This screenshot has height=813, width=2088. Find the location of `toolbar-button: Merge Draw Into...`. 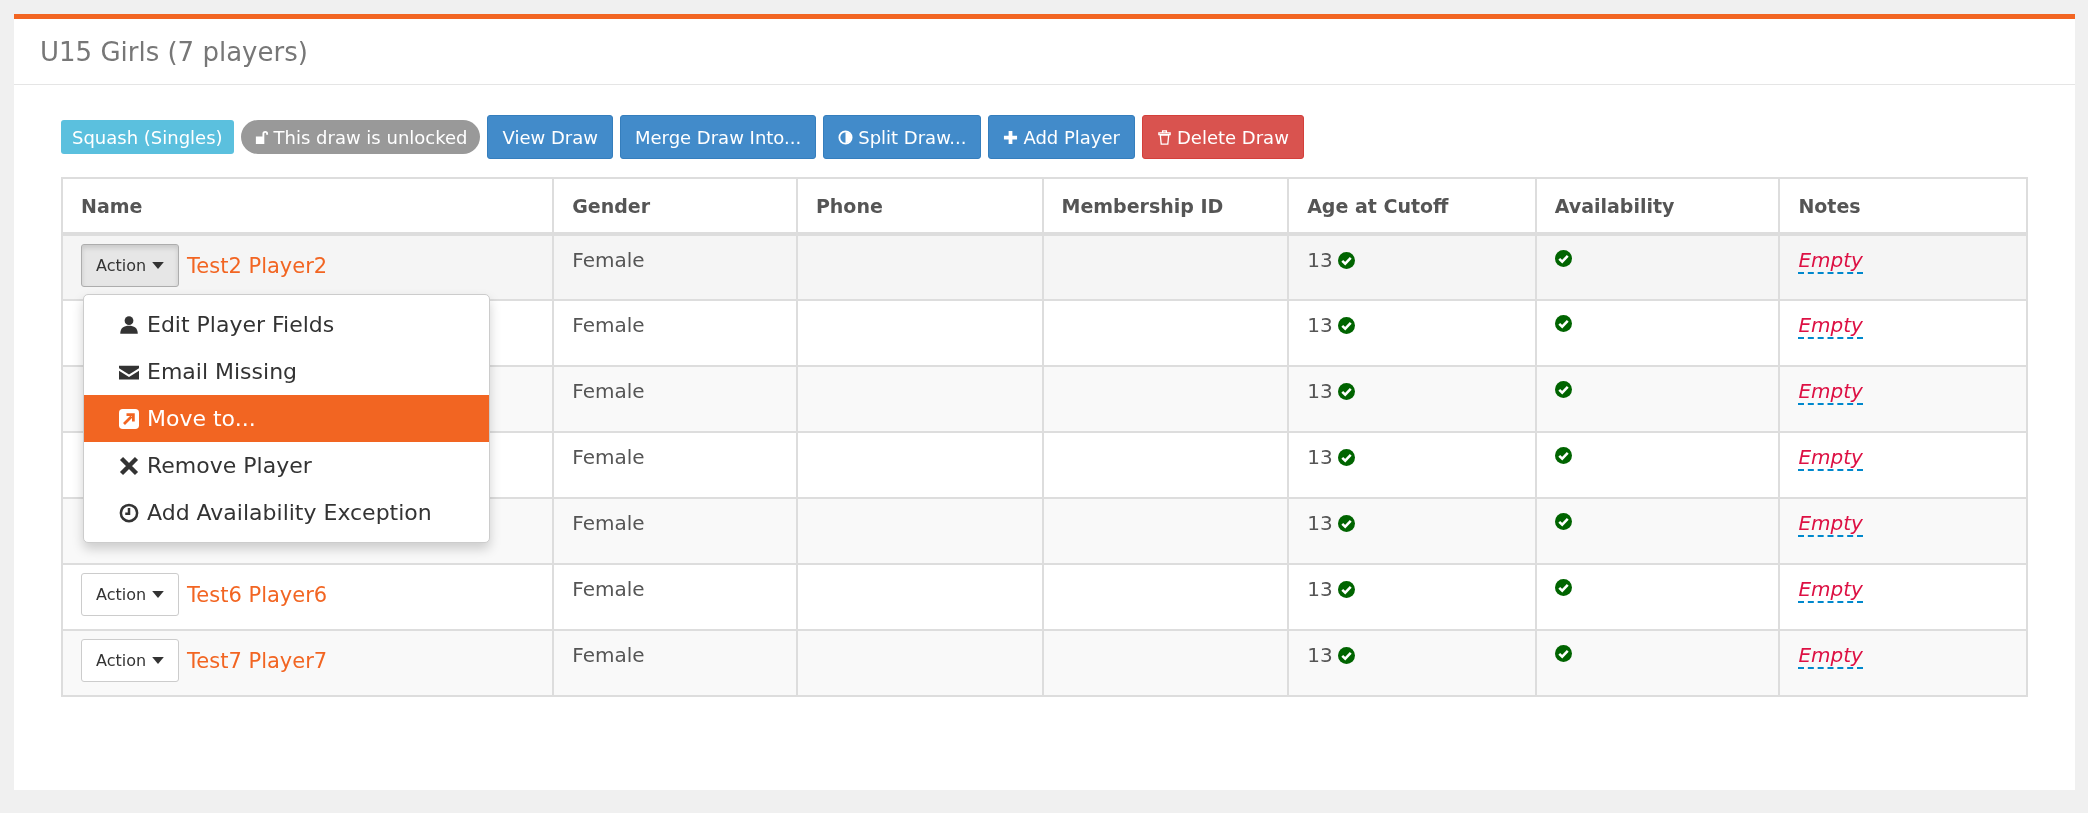

toolbar-button: Merge Draw Into... is located at coordinates (718, 137).